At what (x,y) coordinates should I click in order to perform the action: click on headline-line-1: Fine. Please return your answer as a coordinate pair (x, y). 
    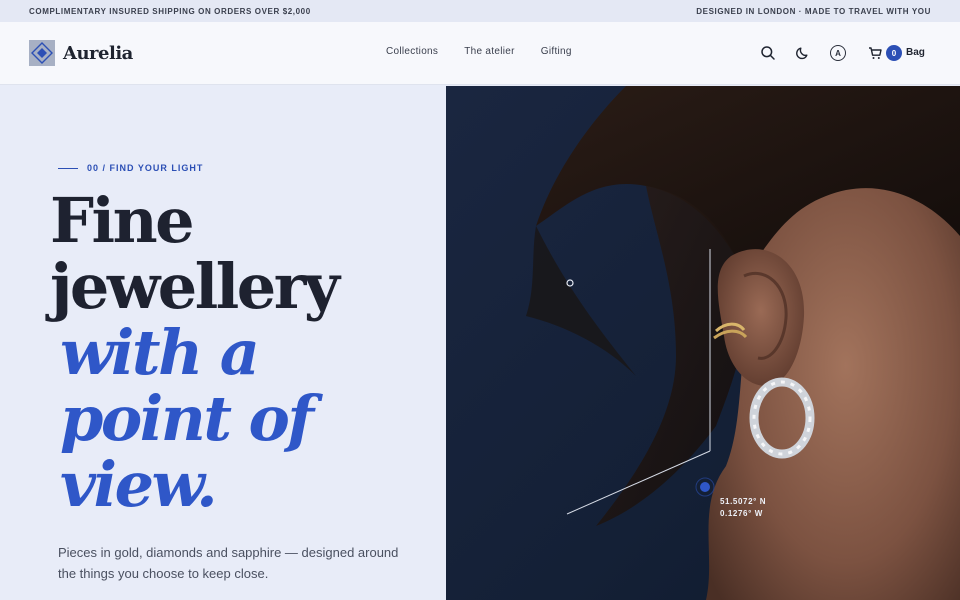
    Looking at the image, I should click on (122, 220).